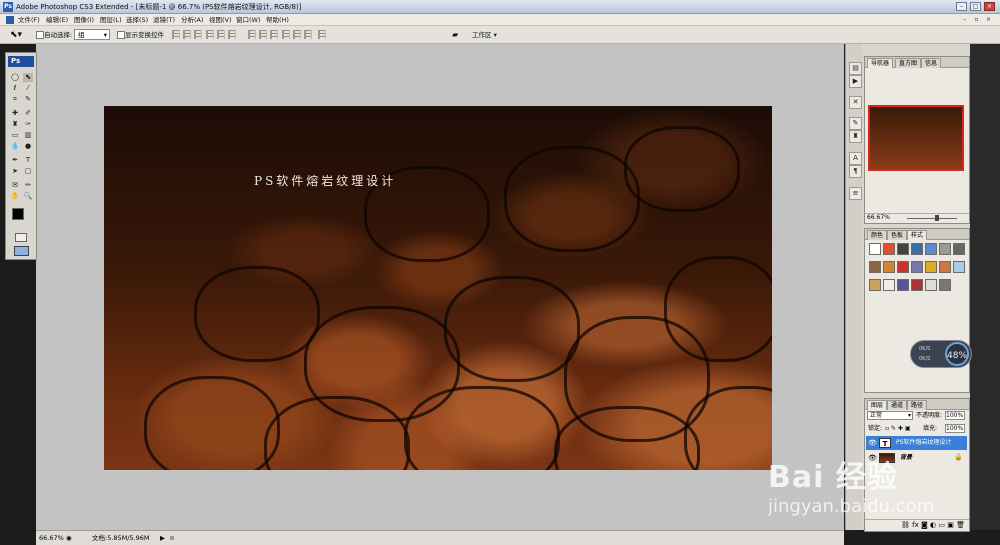 This screenshot has height=545, width=1000. Describe the element at coordinates (961, 6) in the screenshot. I see `minimize-icon: –` at that location.